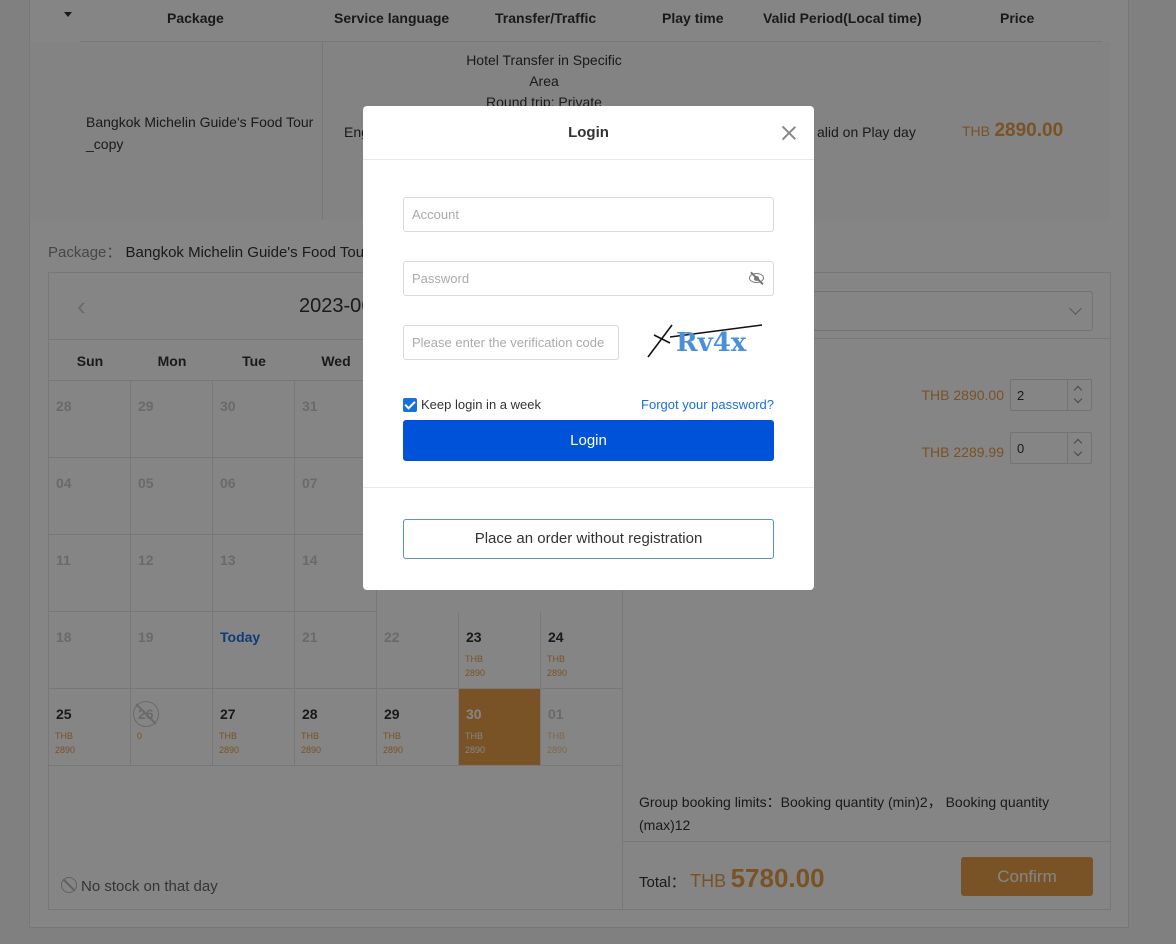  What do you see at coordinates (757, 278) in the screenshot?
I see `eye-slash-icon` at bounding box center [757, 278].